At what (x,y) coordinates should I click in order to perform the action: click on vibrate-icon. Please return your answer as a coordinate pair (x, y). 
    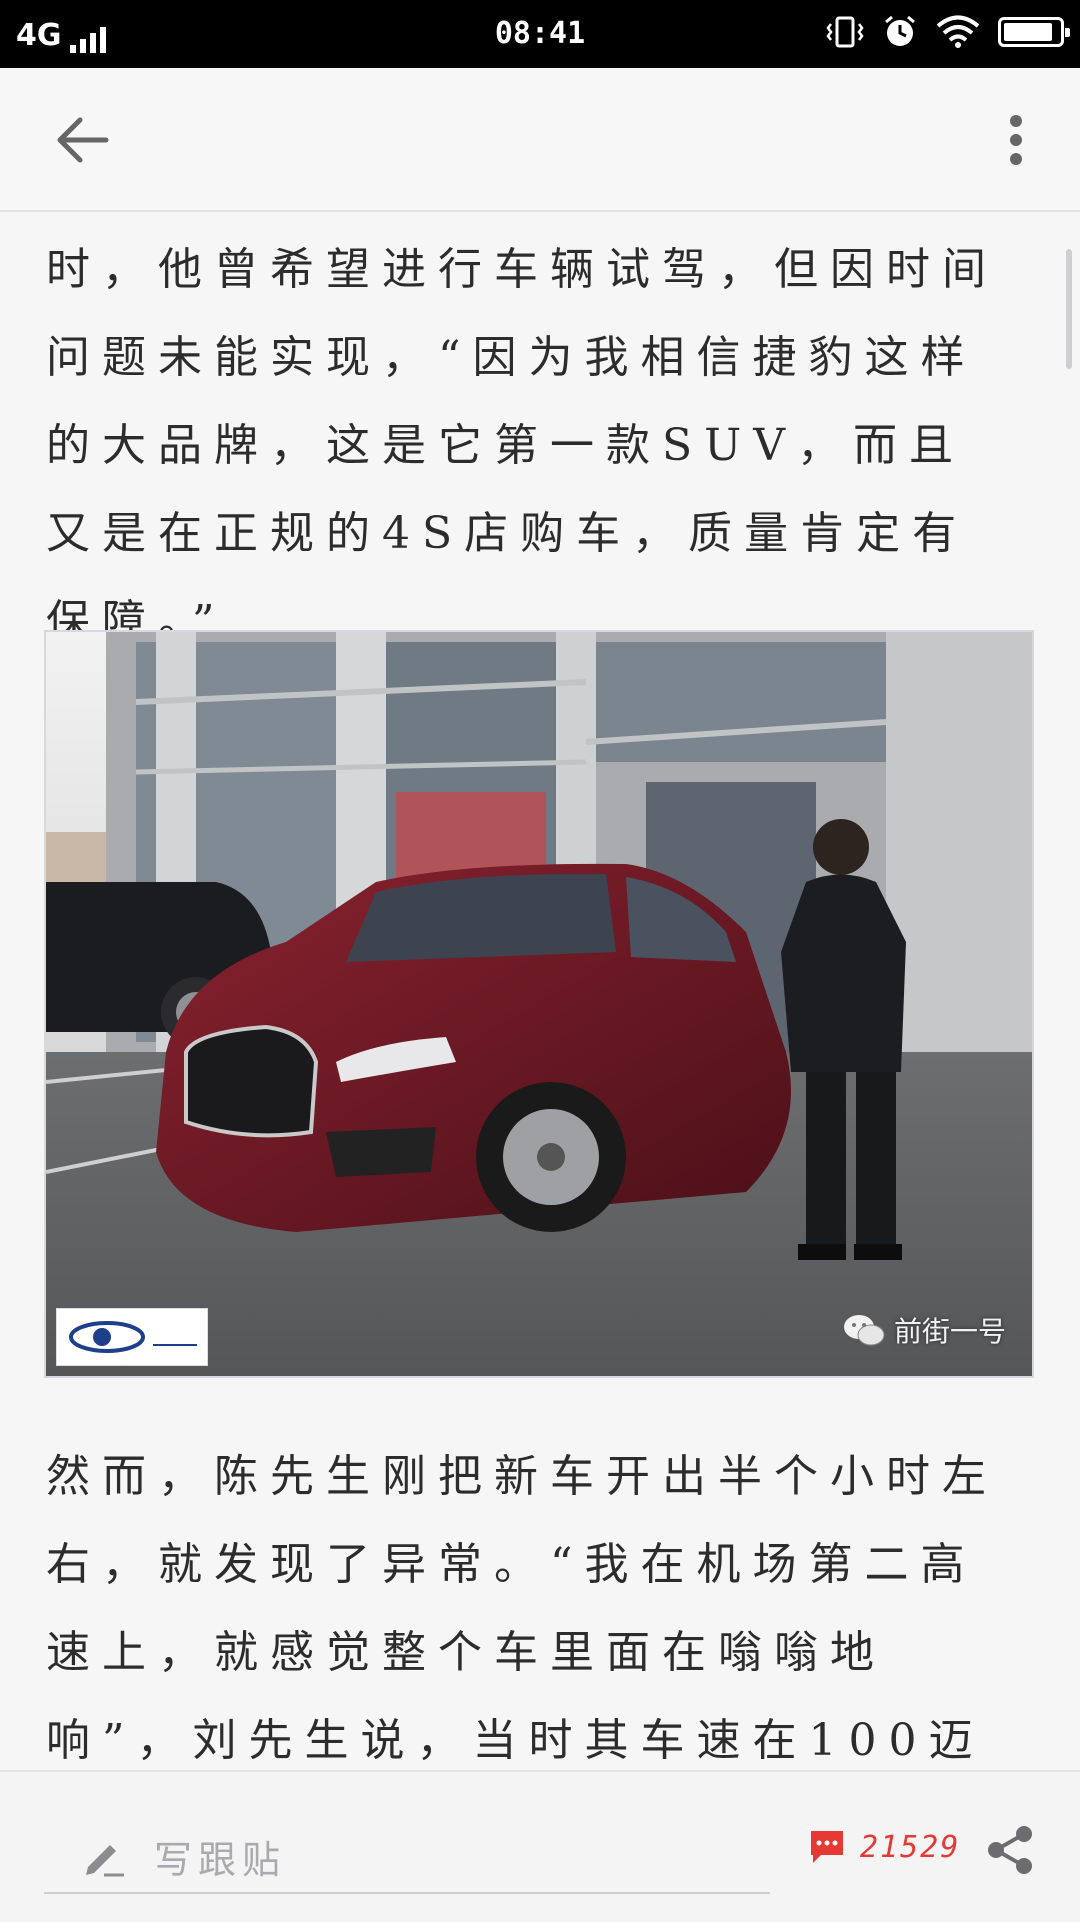
    Looking at the image, I should click on (845, 32).